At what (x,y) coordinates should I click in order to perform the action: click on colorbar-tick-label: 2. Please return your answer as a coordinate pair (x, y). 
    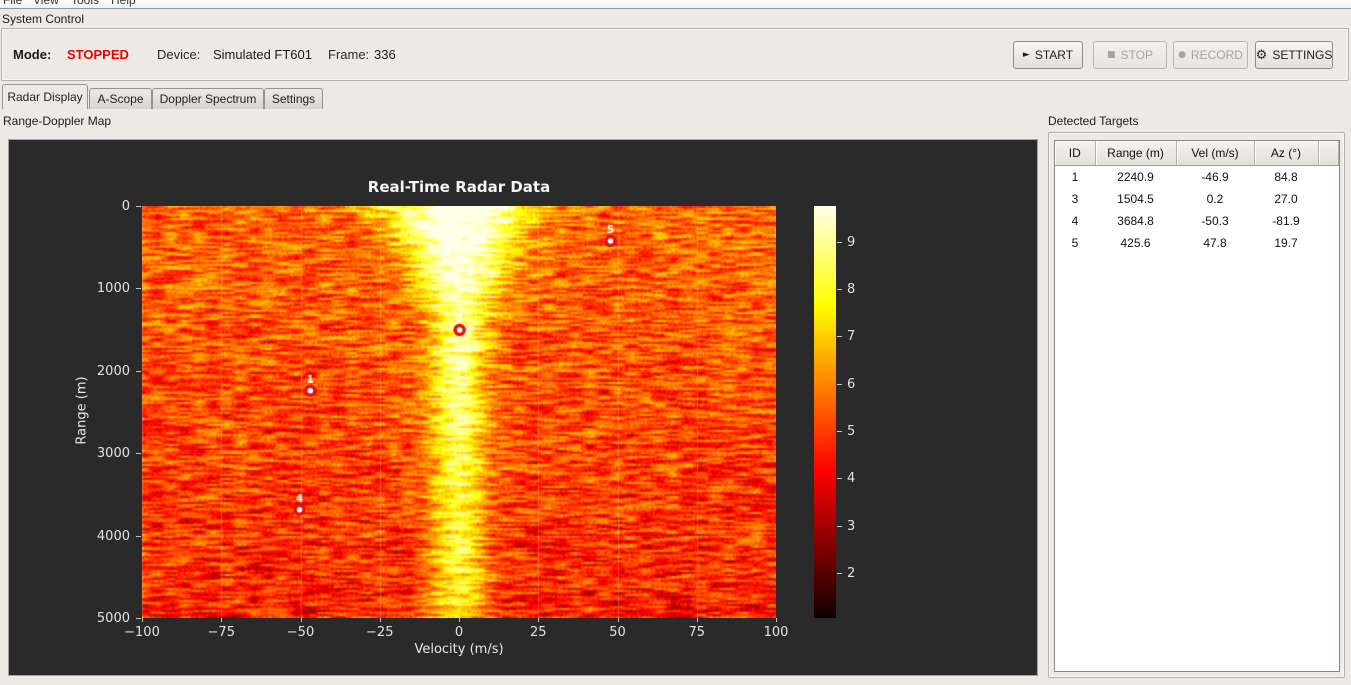
    Looking at the image, I should click on (851, 573).